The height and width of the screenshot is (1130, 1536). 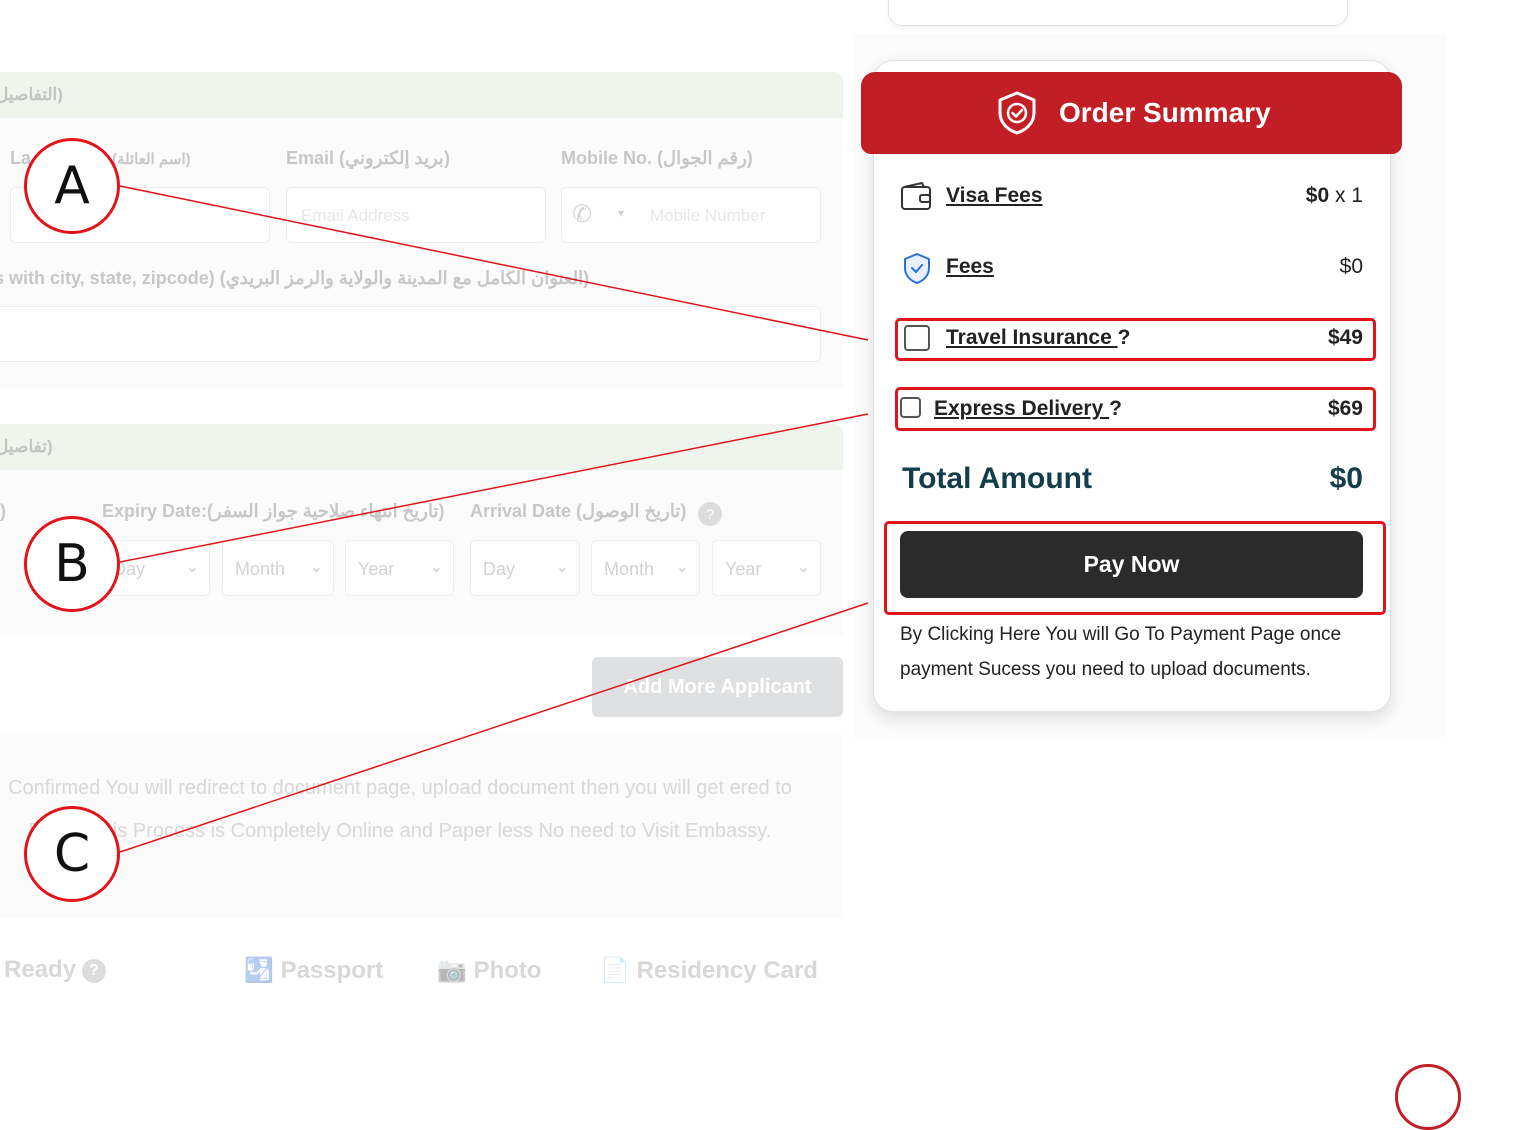 What do you see at coordinates (1135, 339) in the screenshot?
I see `highlight-travel-insurance` at bounding box center [1135, 339].